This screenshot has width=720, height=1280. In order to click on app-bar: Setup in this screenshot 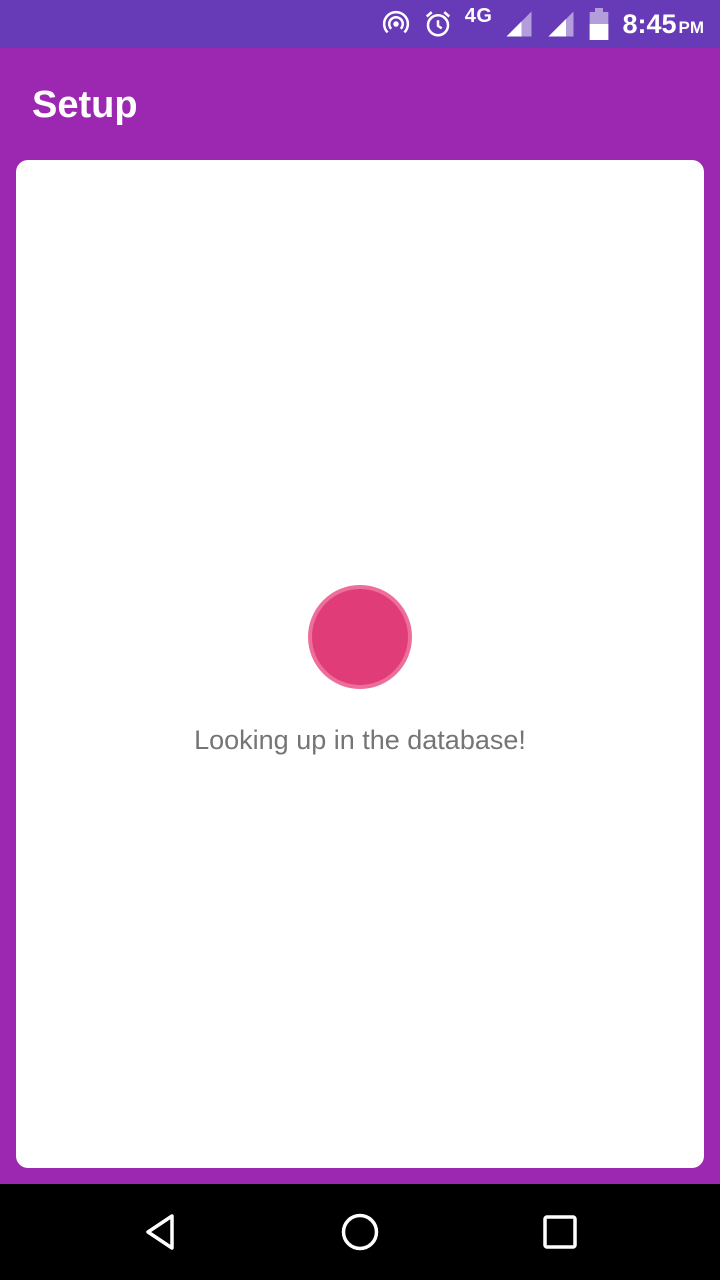, I will do `click(360, 104)`.